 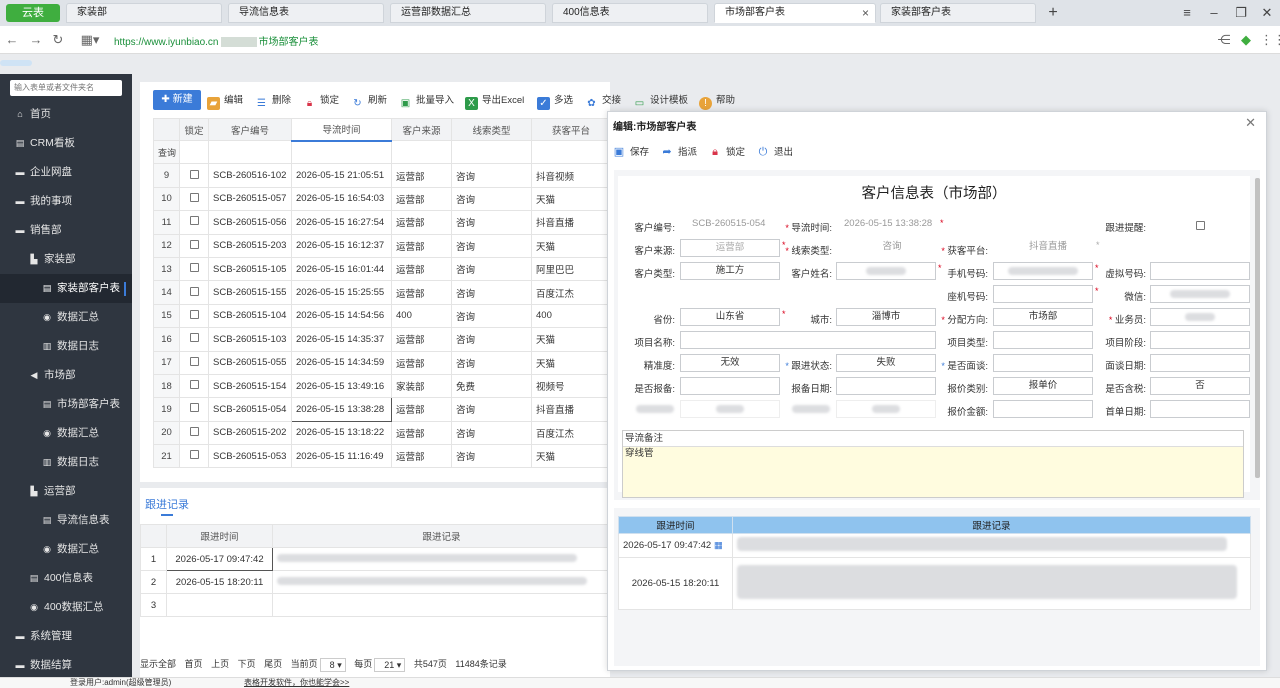 I want to click on dialog-lock-button: 🔒︎ 锁定, so click(x=727, y=151).